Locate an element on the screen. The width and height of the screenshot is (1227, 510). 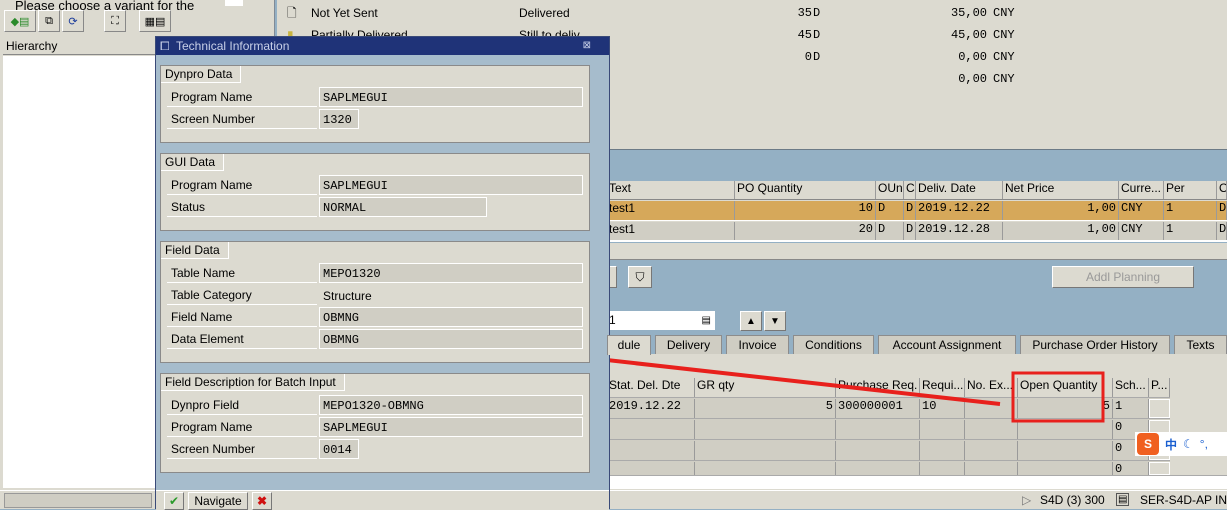
cell: 1,00 is located at coordinates (1061, 210).